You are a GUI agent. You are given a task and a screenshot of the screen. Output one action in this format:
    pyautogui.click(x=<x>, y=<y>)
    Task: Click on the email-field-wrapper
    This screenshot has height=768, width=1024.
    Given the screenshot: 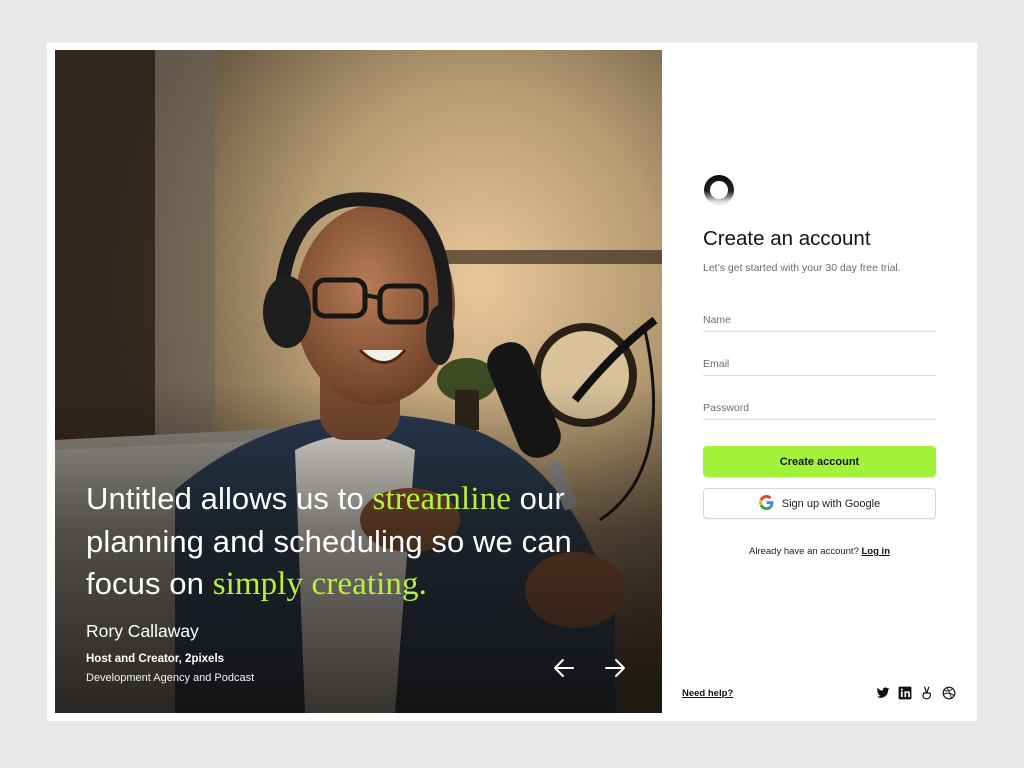 What is the action you would take?
    pyautogui.click(x=819, y=361)
    